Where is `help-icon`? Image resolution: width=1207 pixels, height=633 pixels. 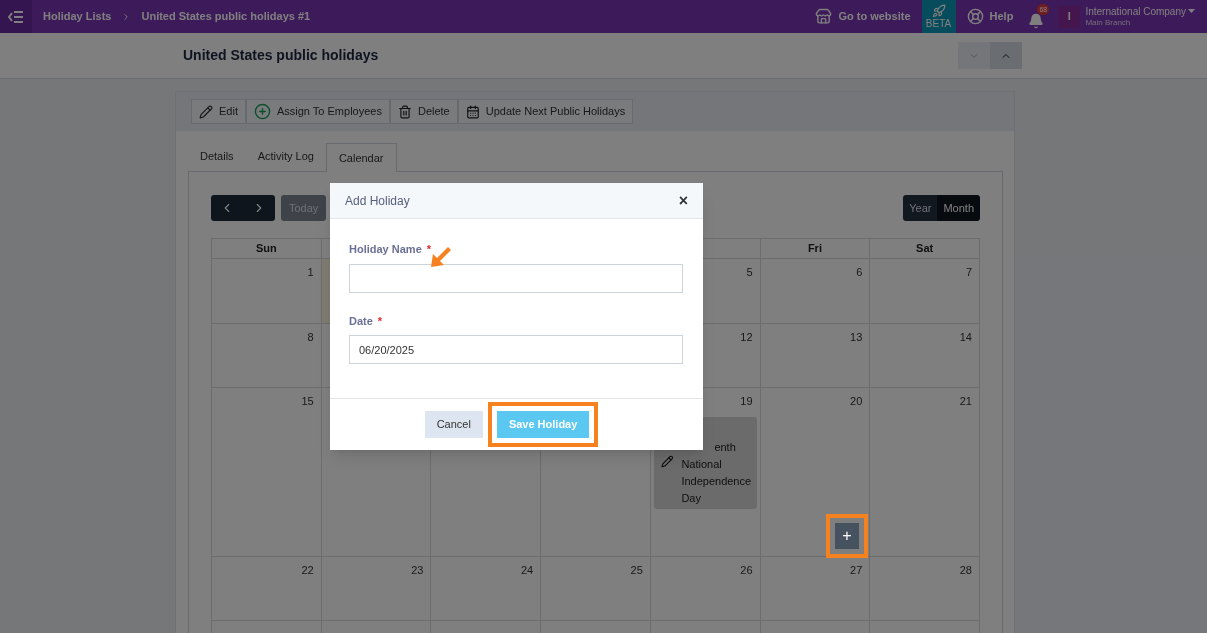 help-icon is located at coordinates (975, 16).